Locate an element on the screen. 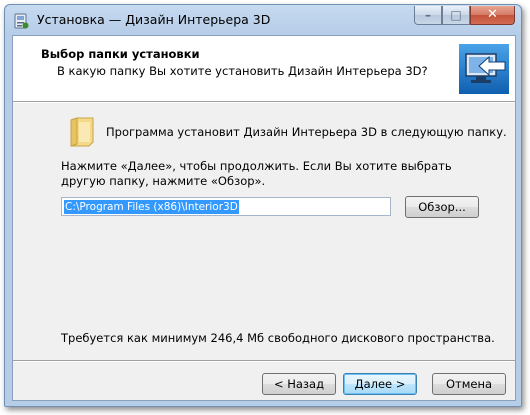  installer-icon is located at coordinates (21, 21).